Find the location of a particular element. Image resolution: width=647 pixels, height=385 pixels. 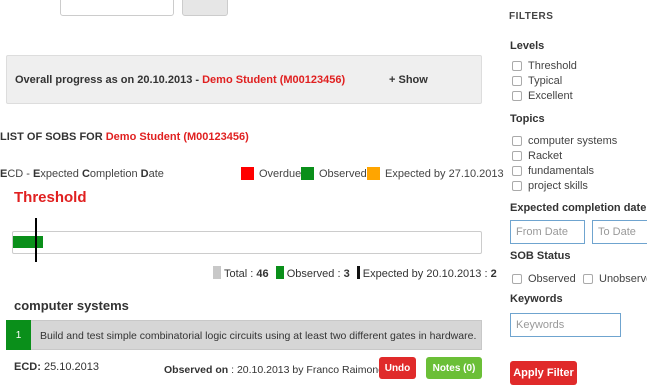

checkbox-label: computer systems is located at coordinates (573, 141).